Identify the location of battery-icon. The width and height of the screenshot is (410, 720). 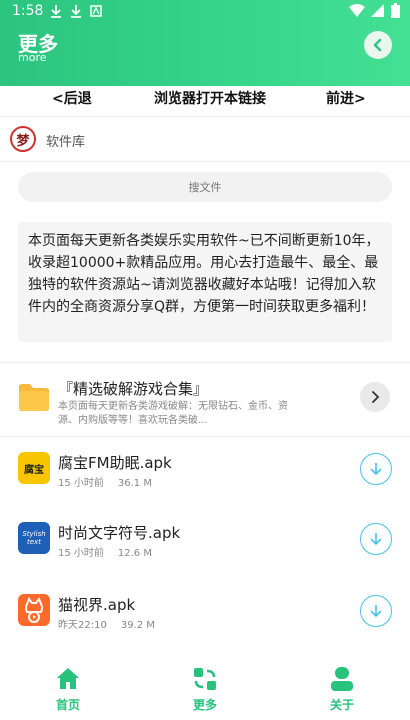
(395, 12).